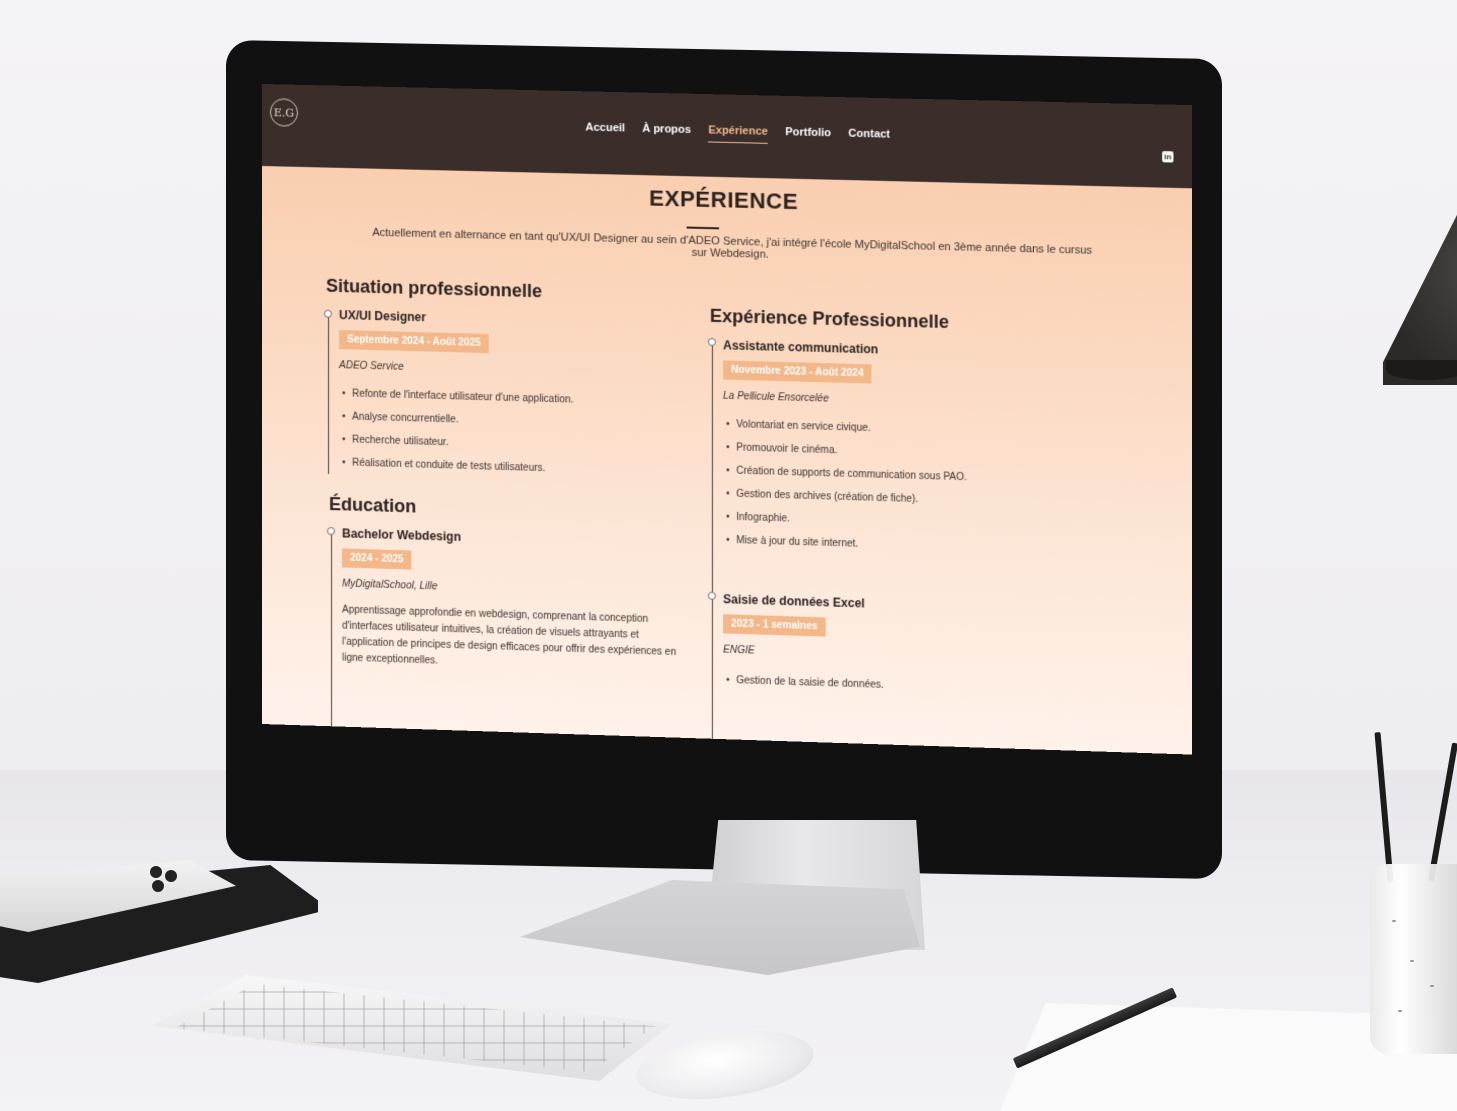 This screenshot has width=1457, height=1111. I want to click on education-date-badge: 2024 - 2025, so click(377, 559).